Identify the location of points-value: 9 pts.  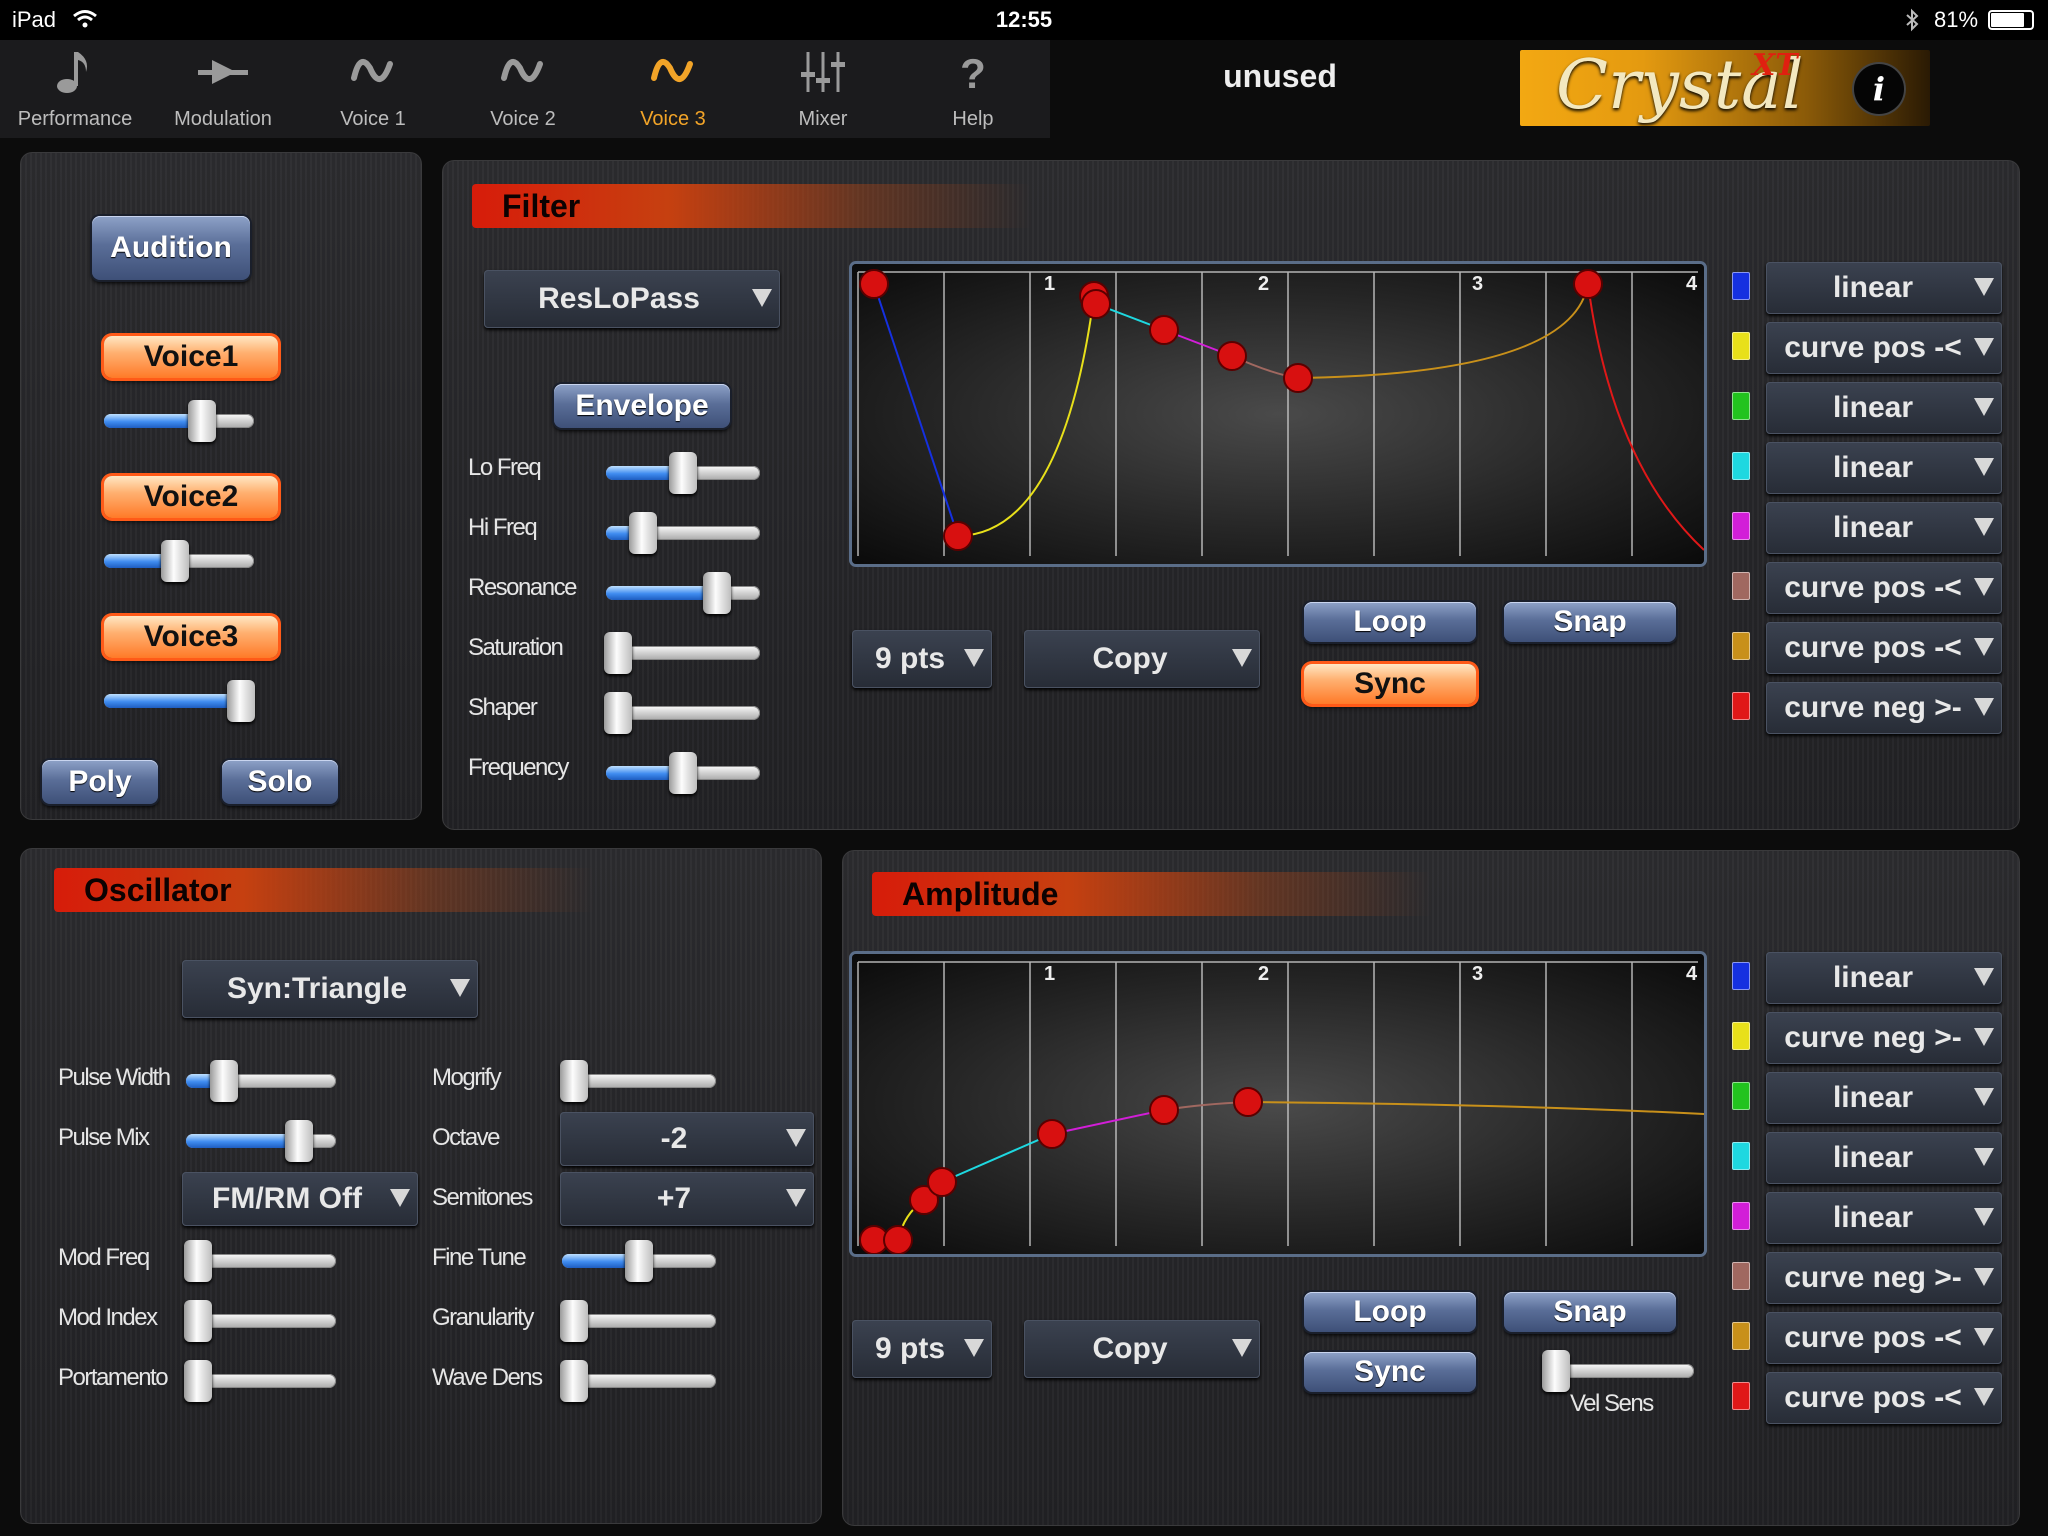
(910, 658).